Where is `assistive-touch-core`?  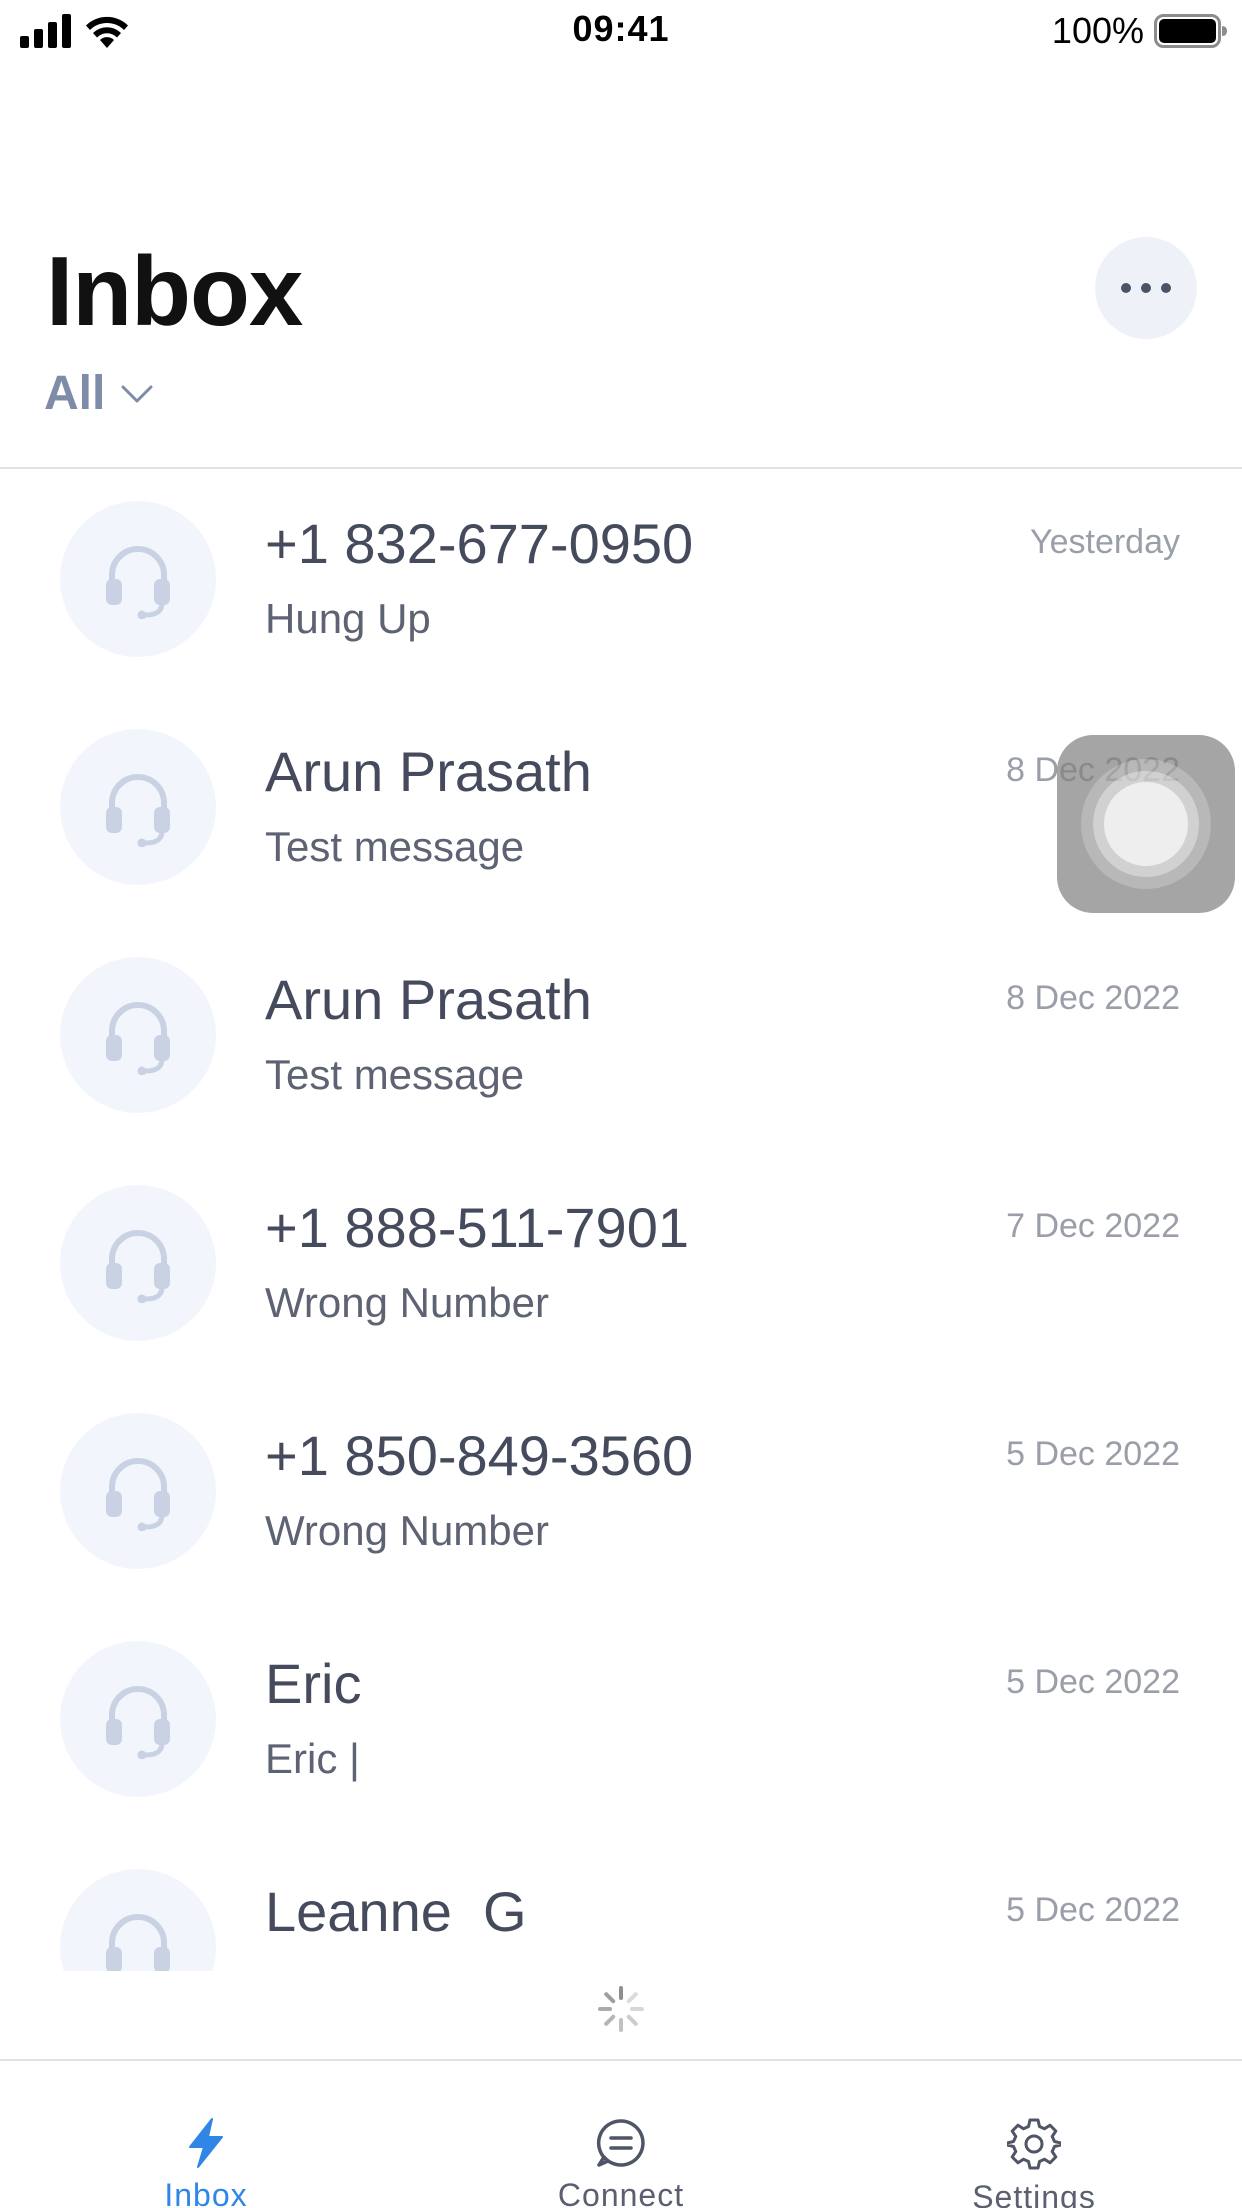
assistive-touch-core is located at coordinates (1146, 824).